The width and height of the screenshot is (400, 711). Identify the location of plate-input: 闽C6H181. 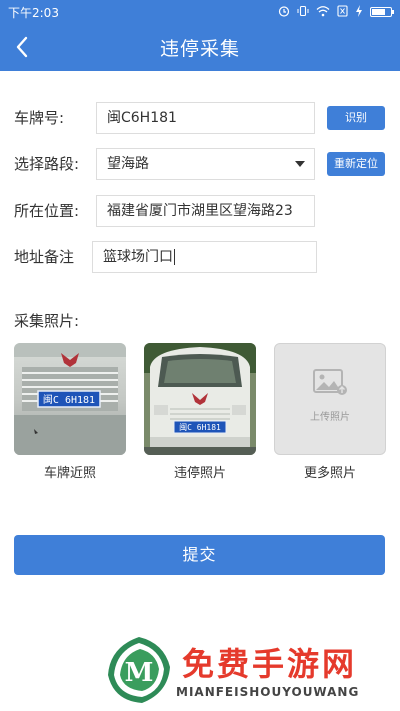
(205, 118).